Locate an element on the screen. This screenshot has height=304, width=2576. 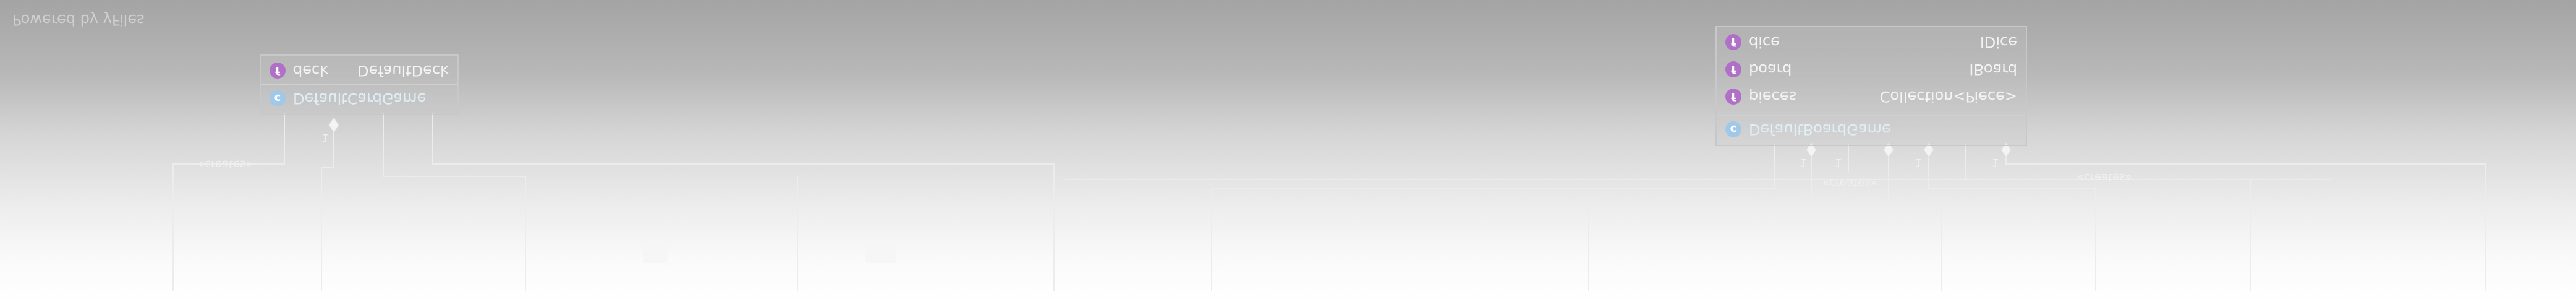
field-type: Collection<Piece> is located at coordinates (1948, 96).